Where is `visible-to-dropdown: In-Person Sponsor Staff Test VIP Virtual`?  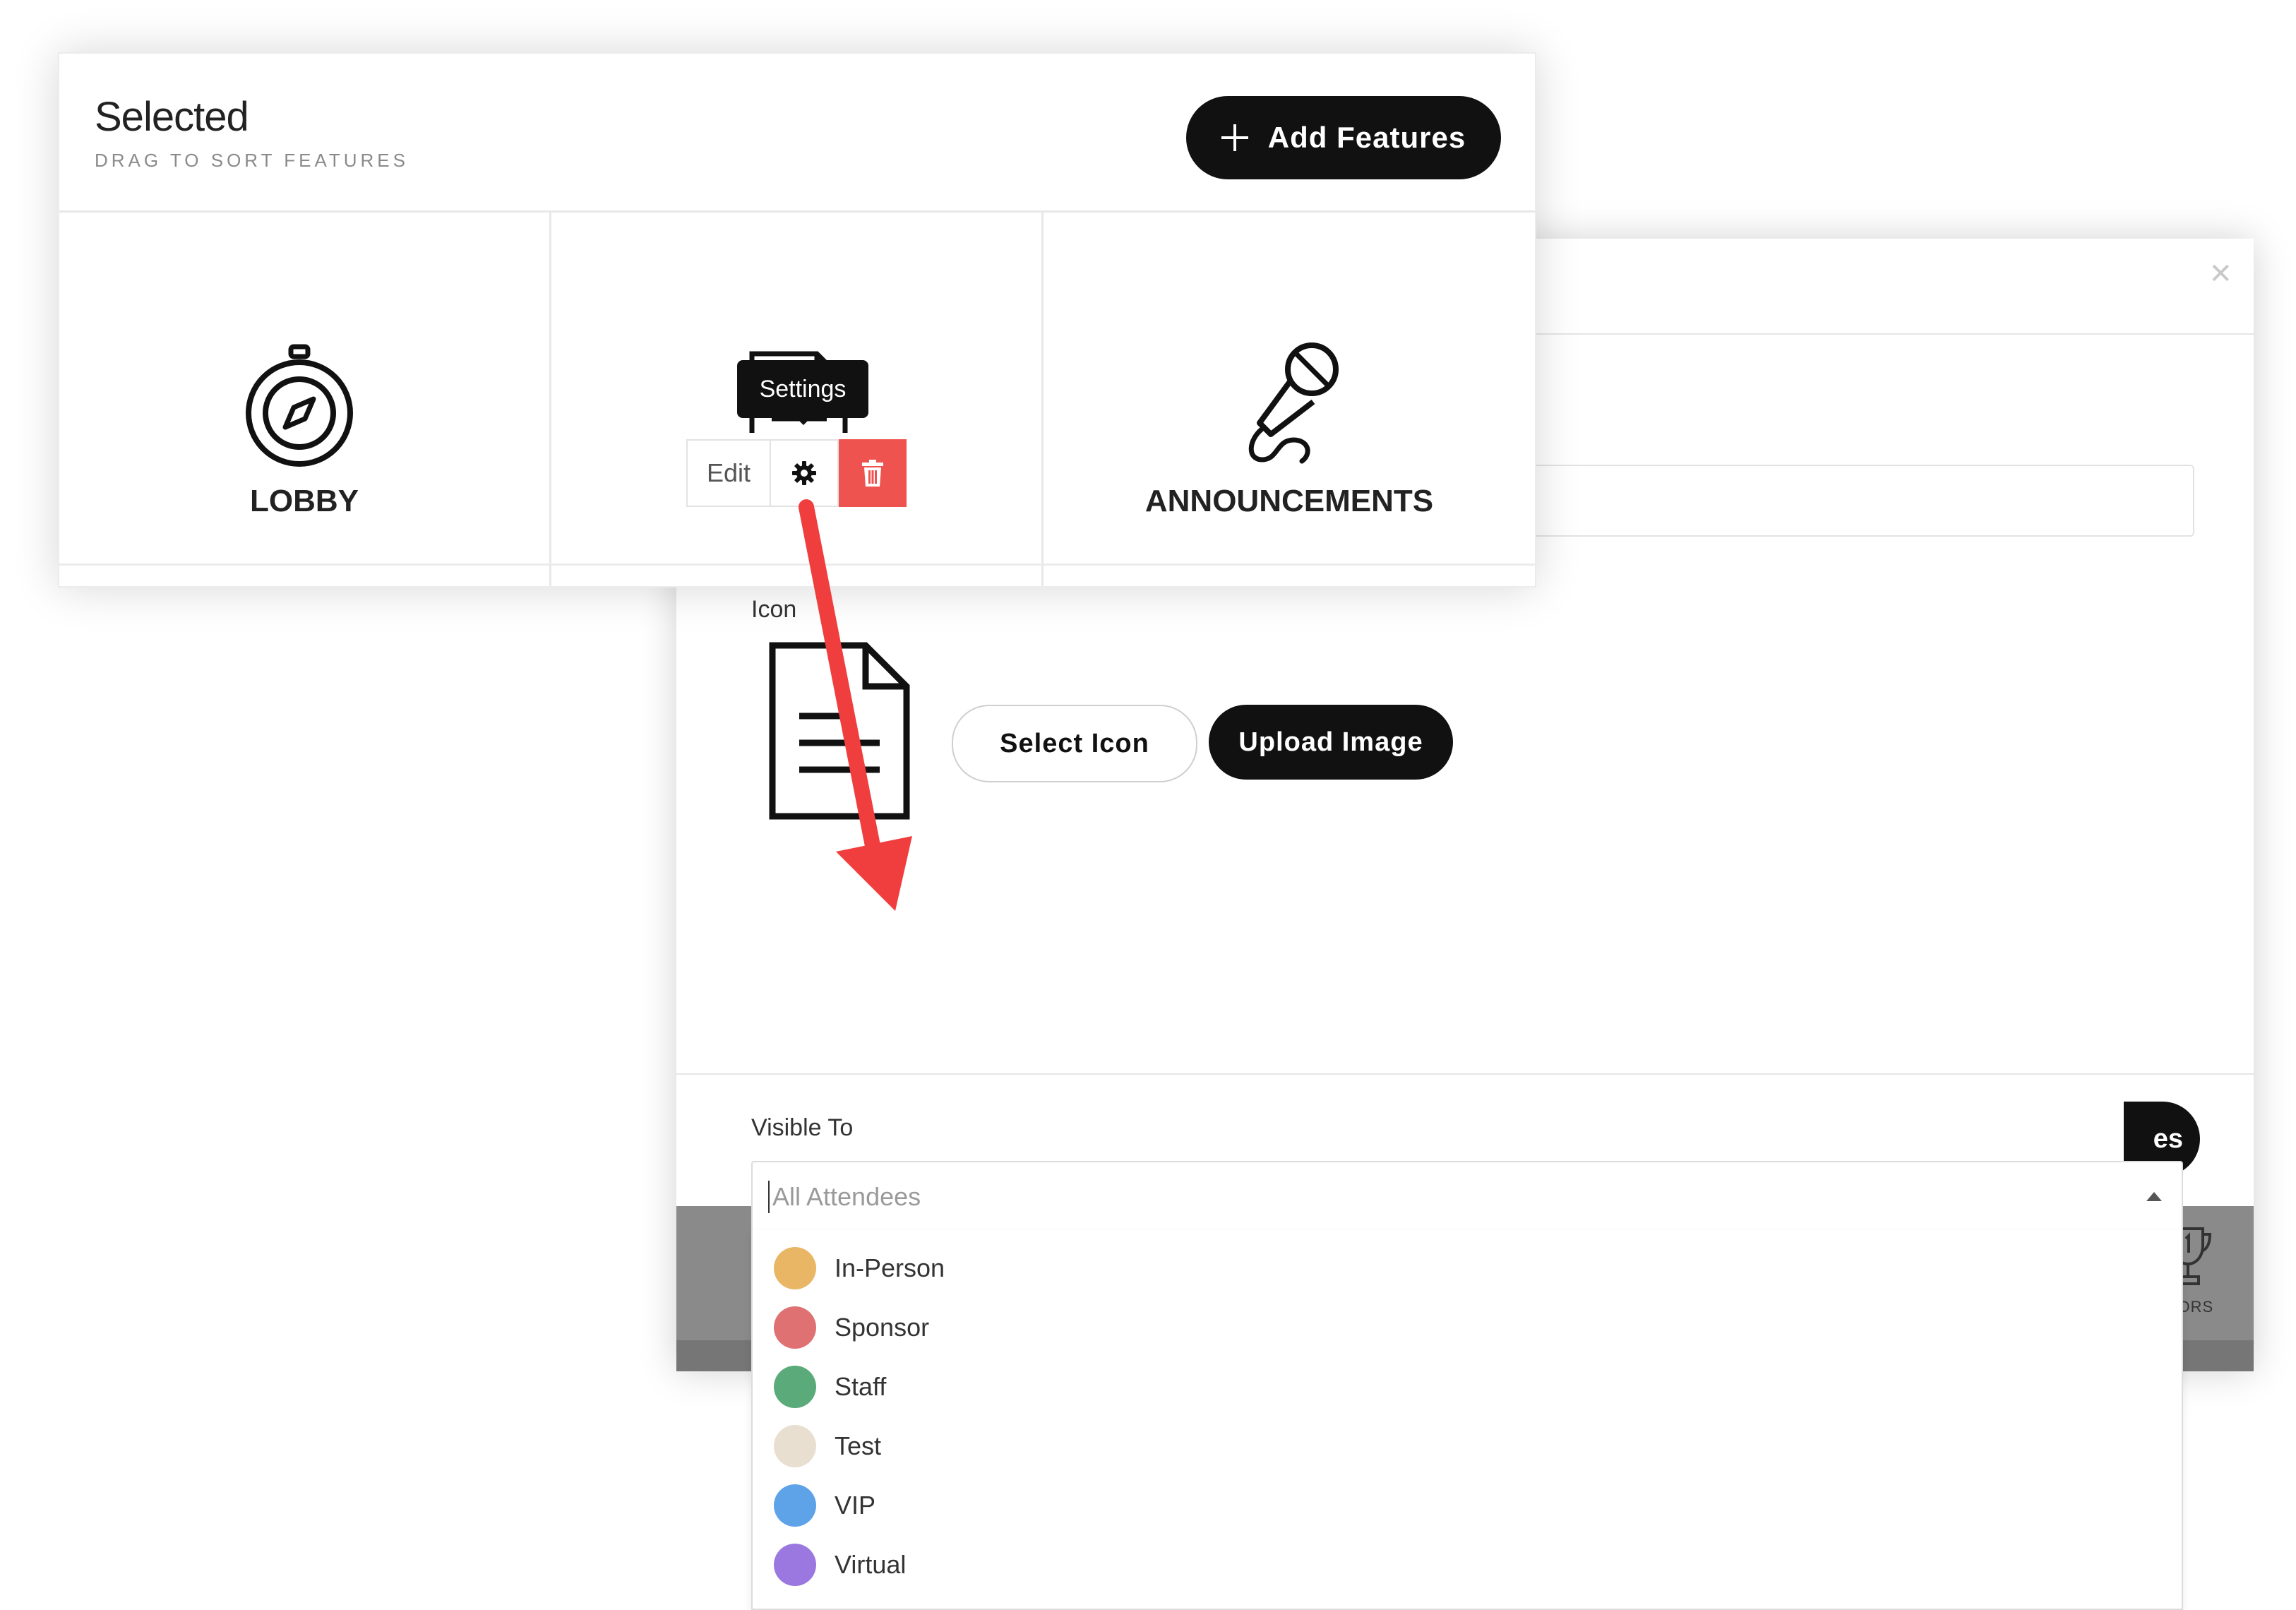 visible-to-dropdown: In-Person Sponsor Staff Test VIP Virtual is located at coordinates (1467, 1420).